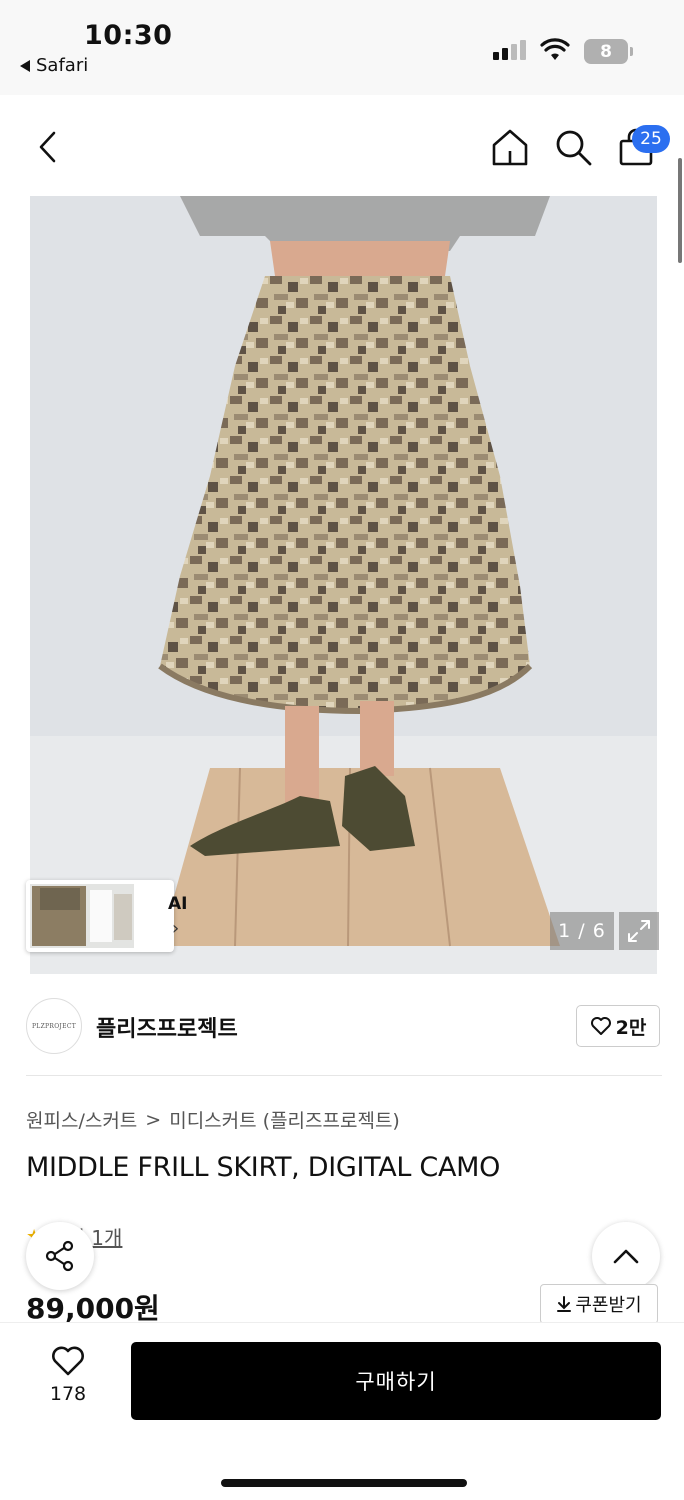 The width and height of the screenshot is (684, 1500). I want to click on expand-image-button, so click(639, 931).